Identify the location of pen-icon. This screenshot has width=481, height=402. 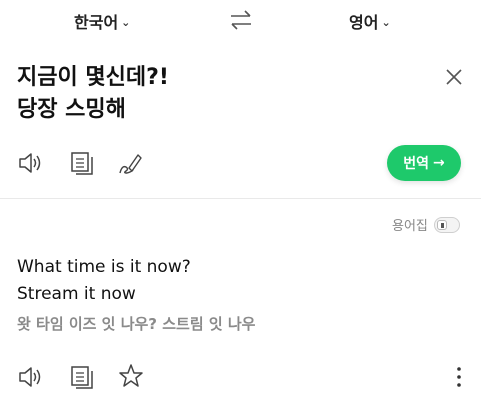
(130, 163).